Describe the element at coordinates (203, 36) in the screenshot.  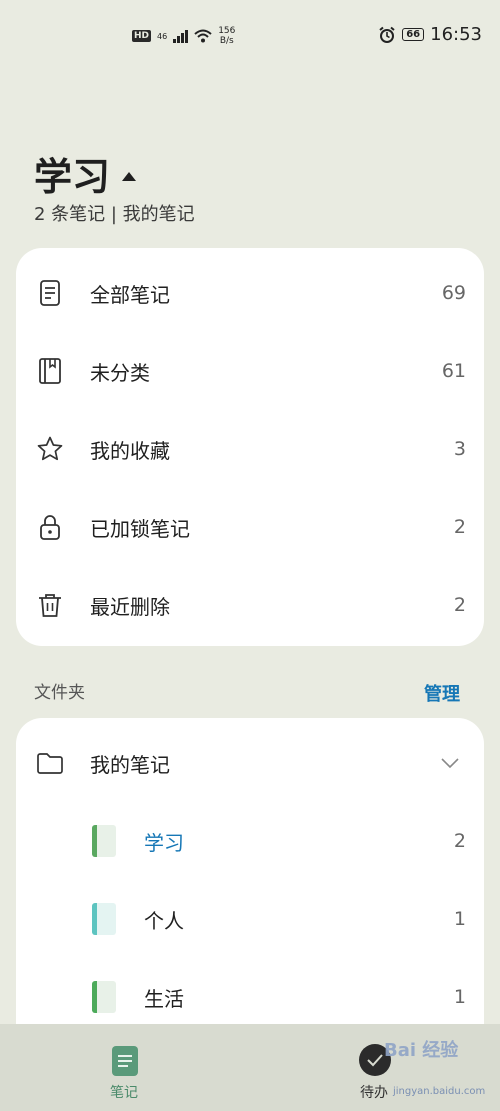
I see `wifi-icon` at that location.